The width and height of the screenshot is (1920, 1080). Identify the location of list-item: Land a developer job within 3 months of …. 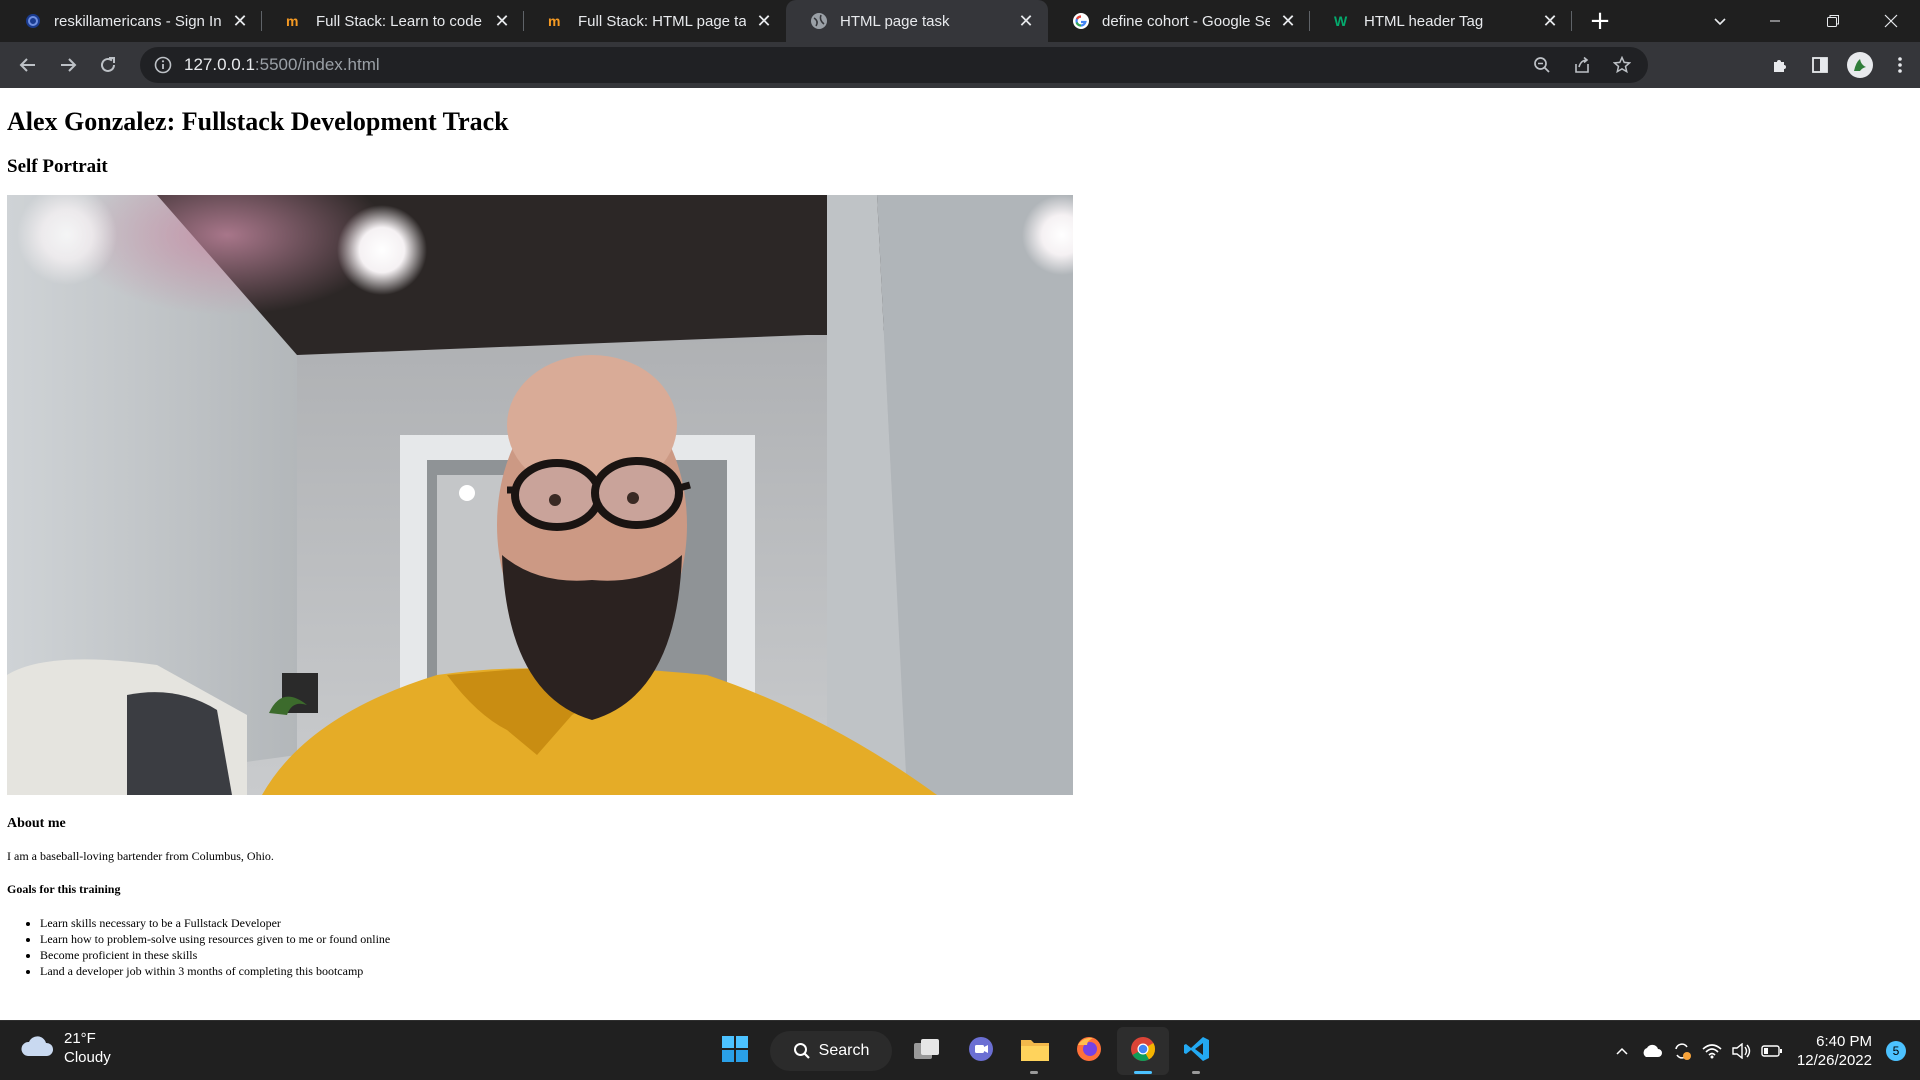
(215, 971).